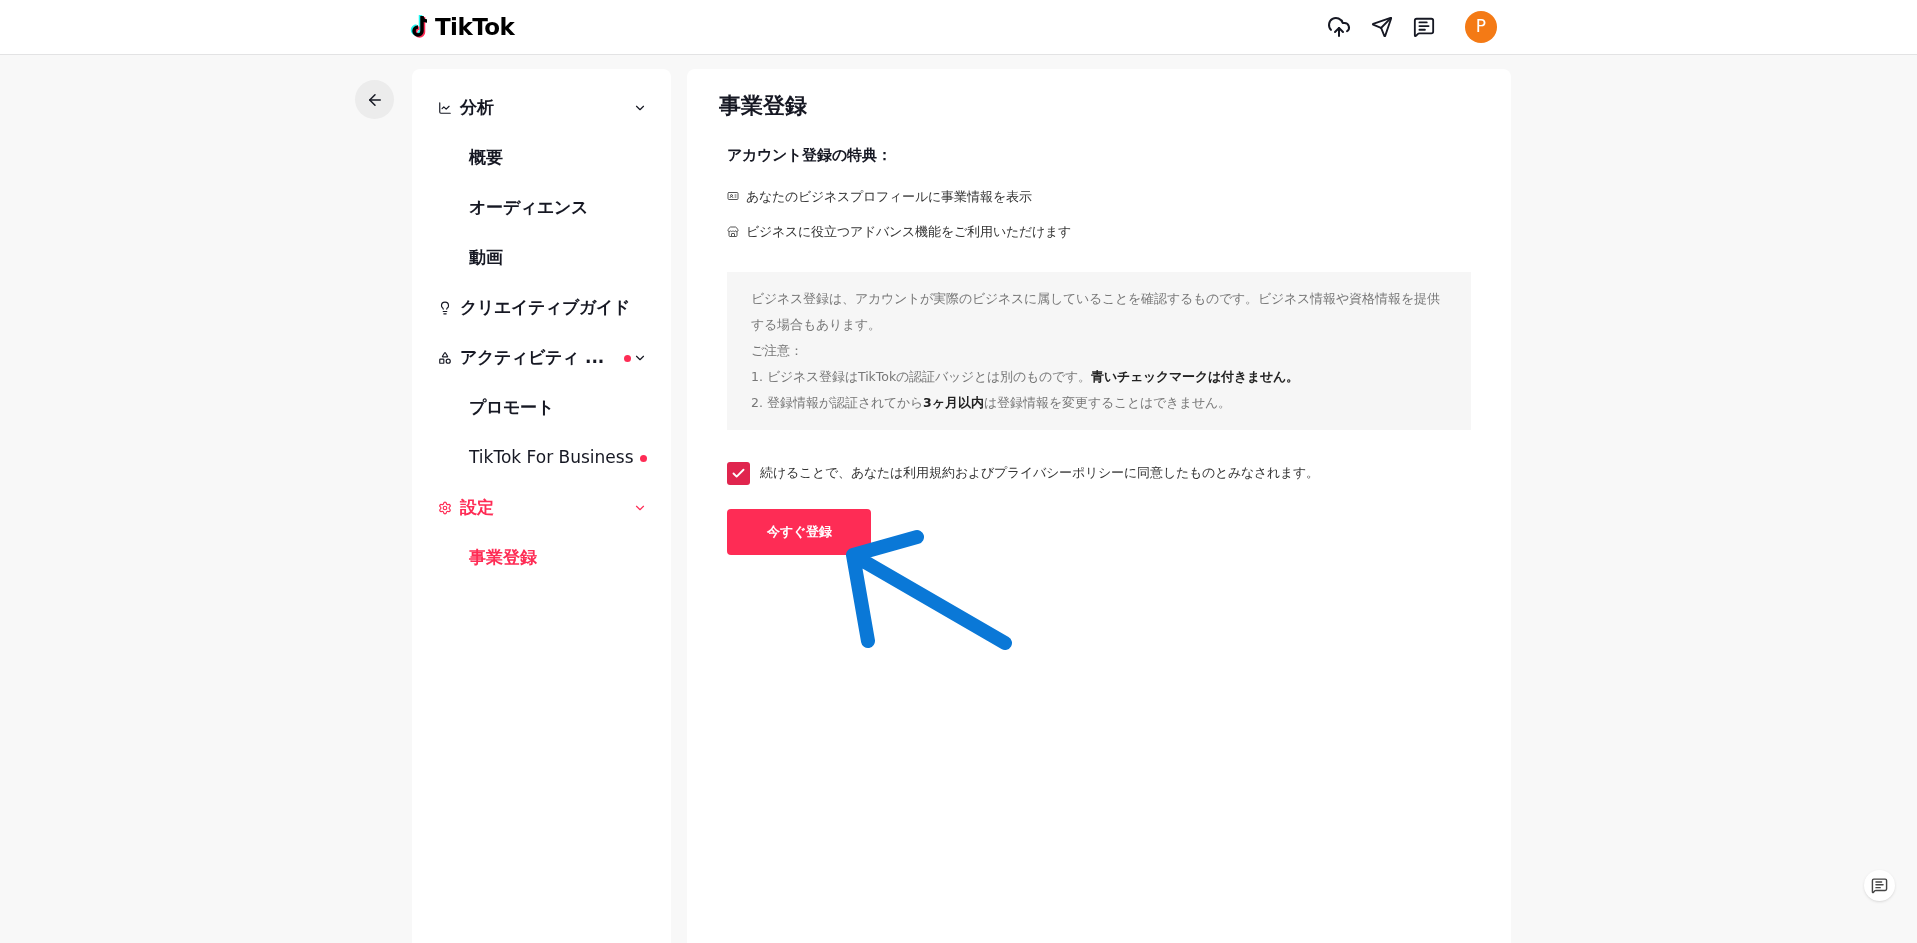 The image size is (1917, 943). What do you see at coordinates (374, 99) in the screenshot?
I see `back-button` at bounding box center [374, 99].